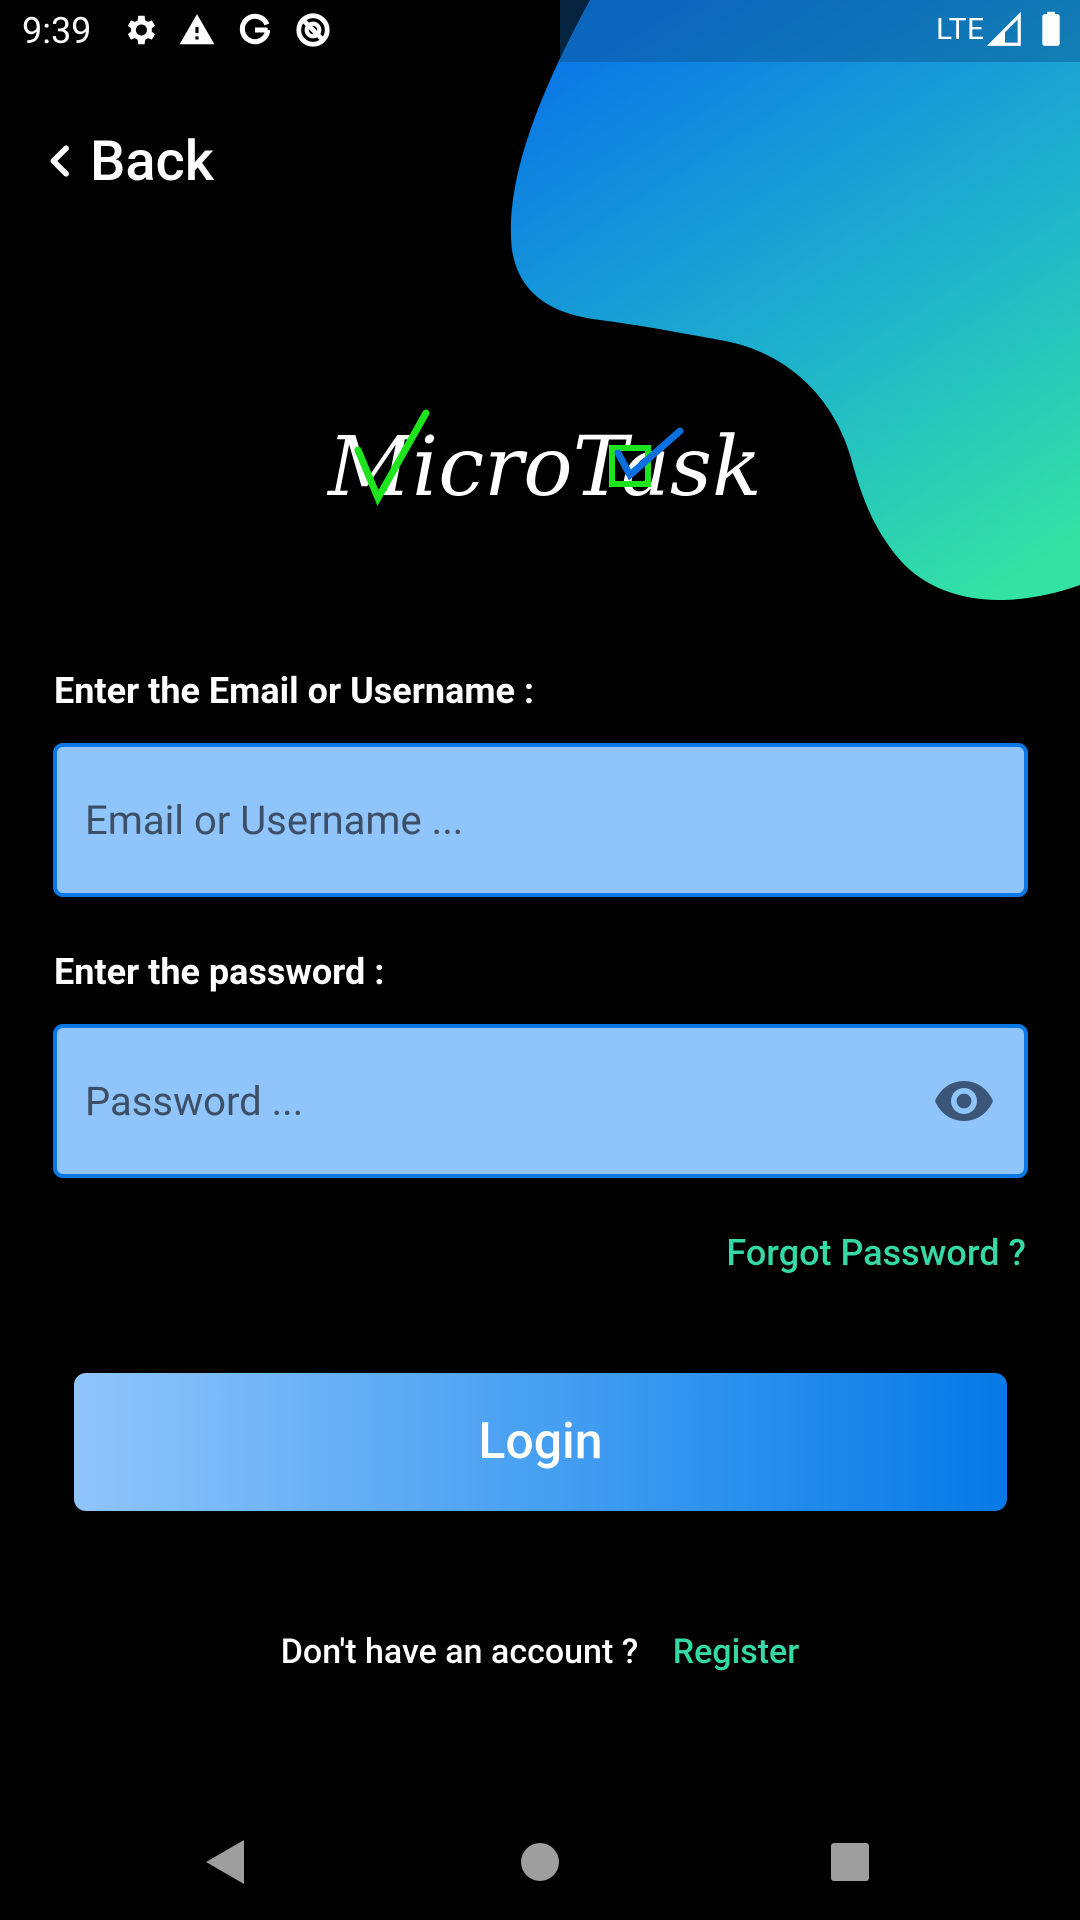  What do you see at coordinates (964, 1101) in the screenshot?
I see `eye-icon` at bounding box center [964, 1101].